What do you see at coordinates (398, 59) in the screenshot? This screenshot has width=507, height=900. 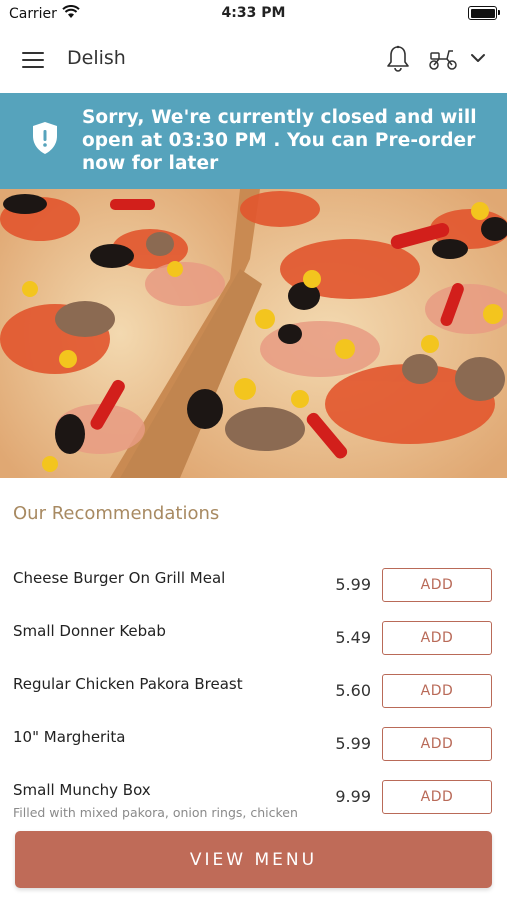 I see `bell-icon` at bounding box center [398, 59].